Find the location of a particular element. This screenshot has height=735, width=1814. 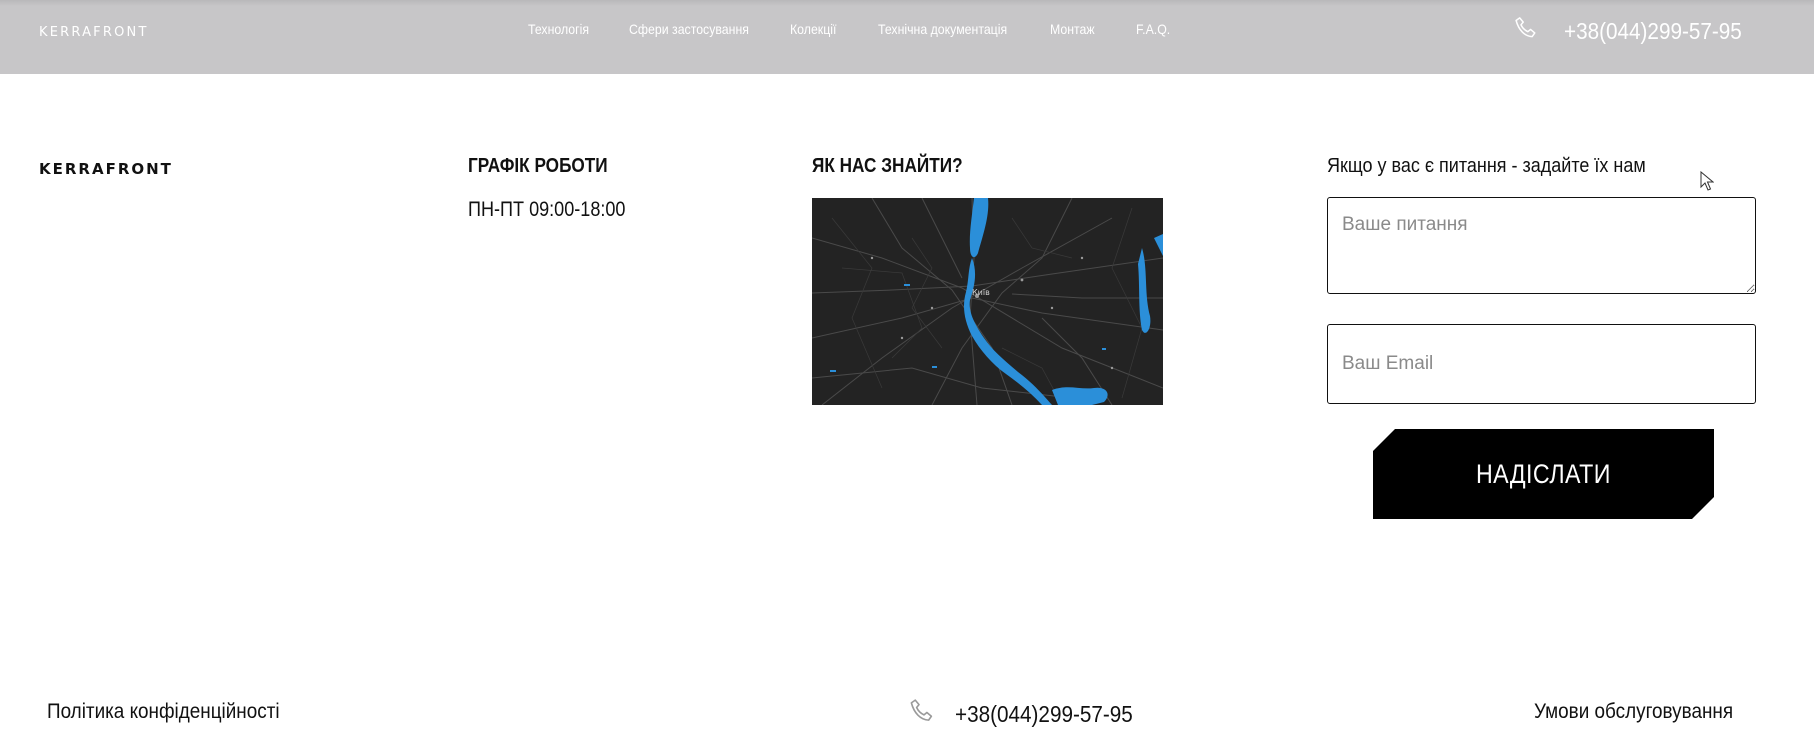

header-phone: +38(044)299-57-95 is located at coordinates (1637, 31).